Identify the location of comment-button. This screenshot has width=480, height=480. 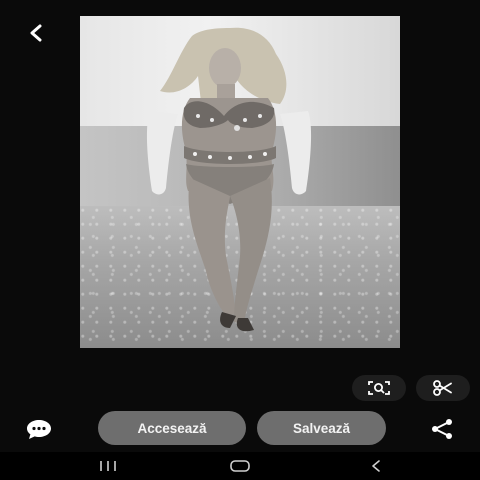
(39, 429).